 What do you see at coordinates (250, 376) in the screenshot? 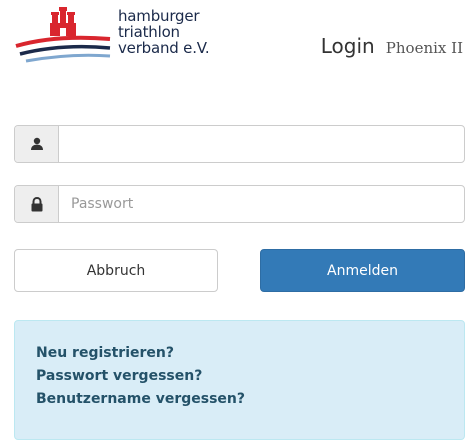
I see `forgot-password-link: Passwort vergessen?` at bounding box center [250, 376].